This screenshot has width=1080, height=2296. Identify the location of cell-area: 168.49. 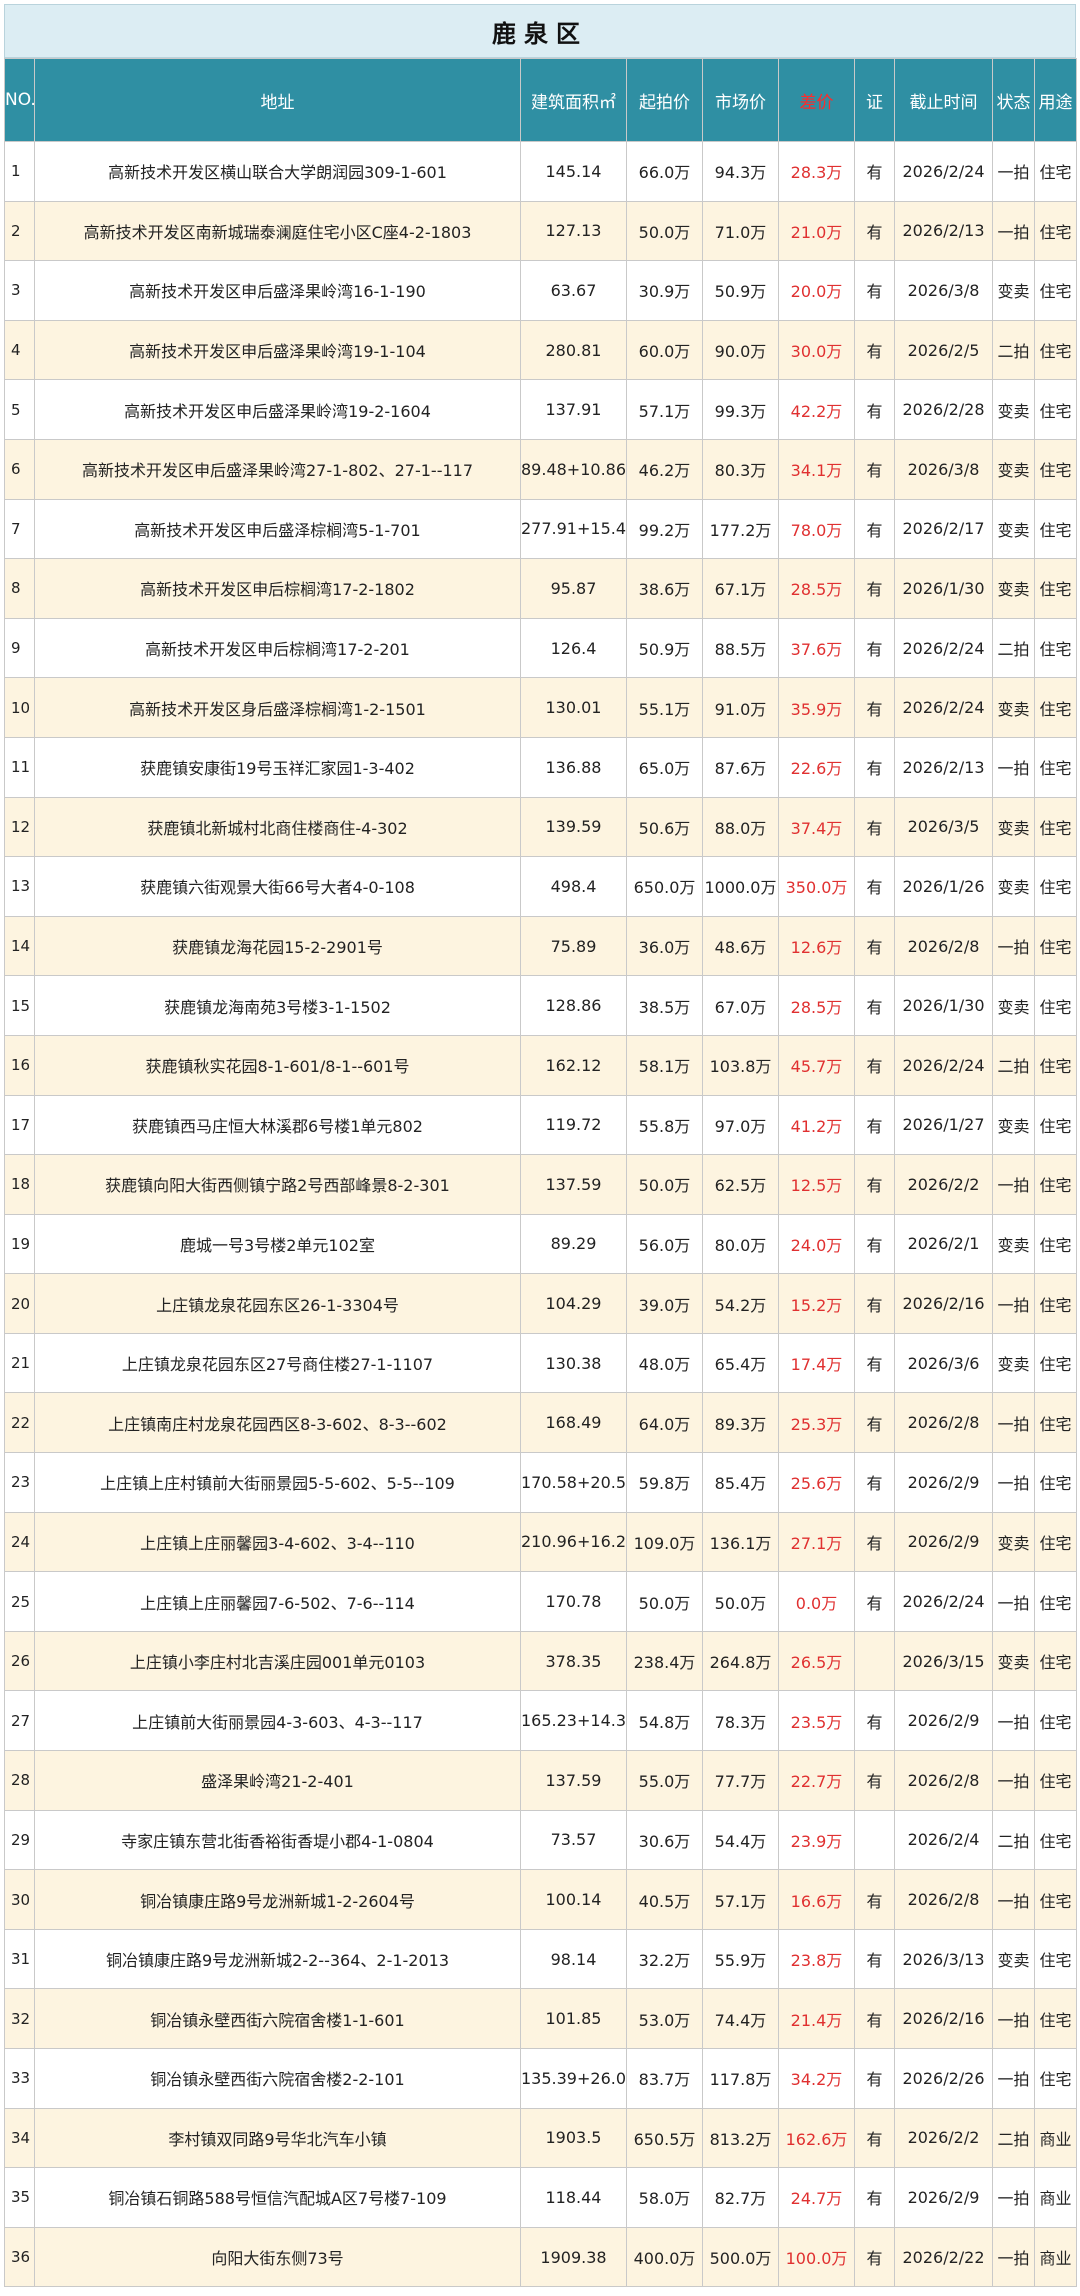
(573, 1423).